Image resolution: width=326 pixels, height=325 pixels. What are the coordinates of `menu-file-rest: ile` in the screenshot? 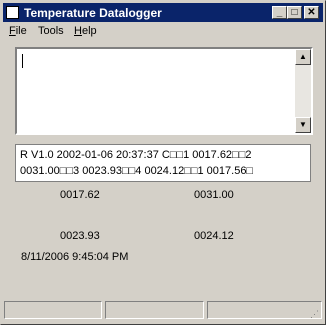 It's located at (21, 31).